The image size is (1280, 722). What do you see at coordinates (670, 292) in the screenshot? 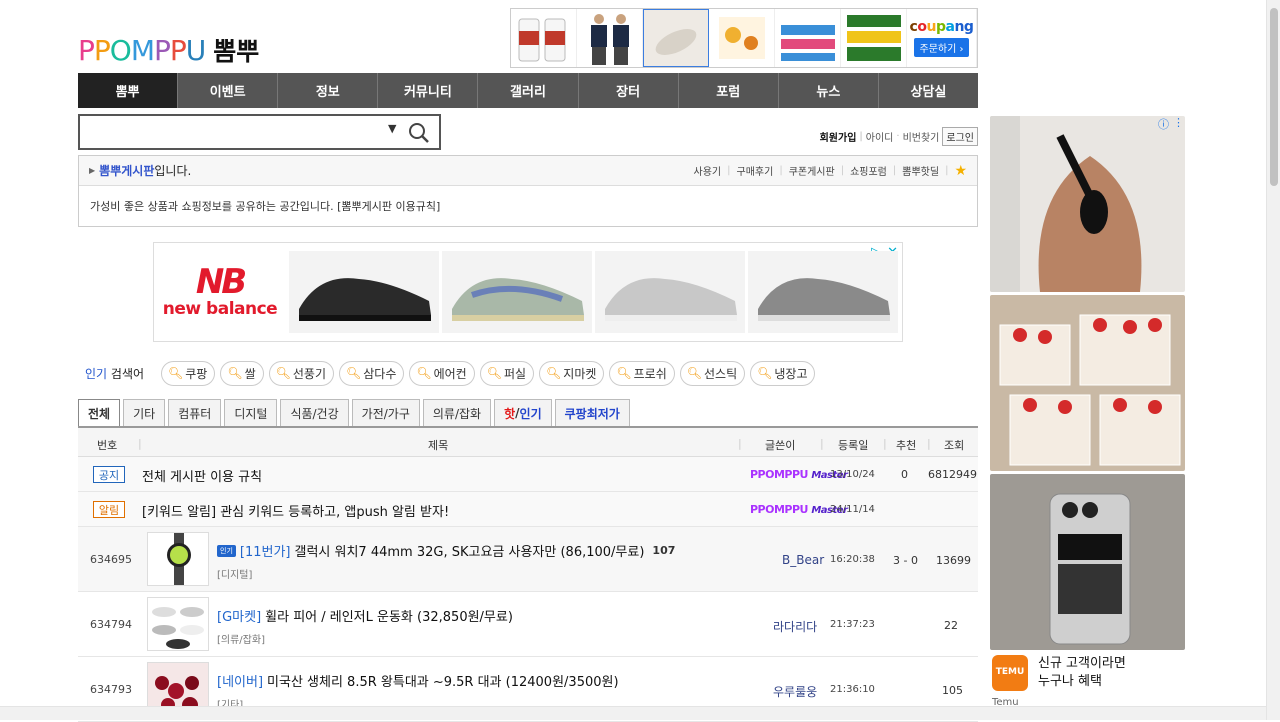
I see `shoe-silver` at bounding box center [670, 292].